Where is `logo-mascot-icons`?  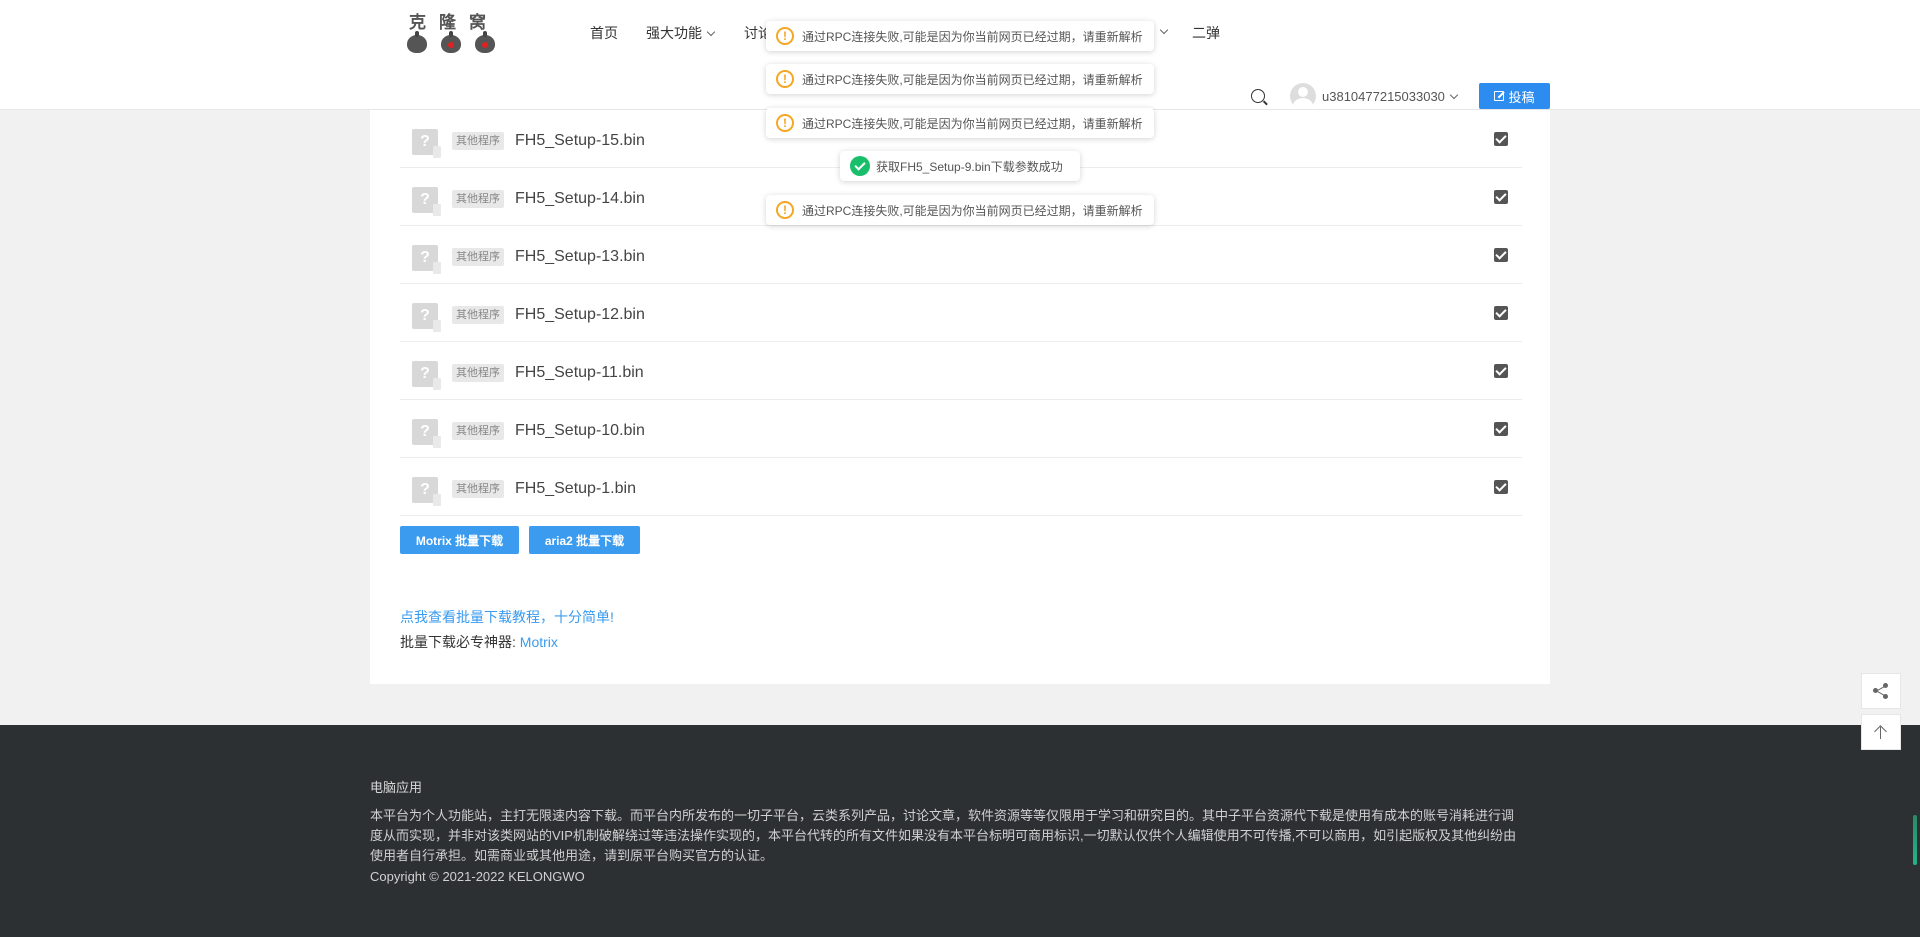 logo-mascot-icons is located at coordinates (450, 42).